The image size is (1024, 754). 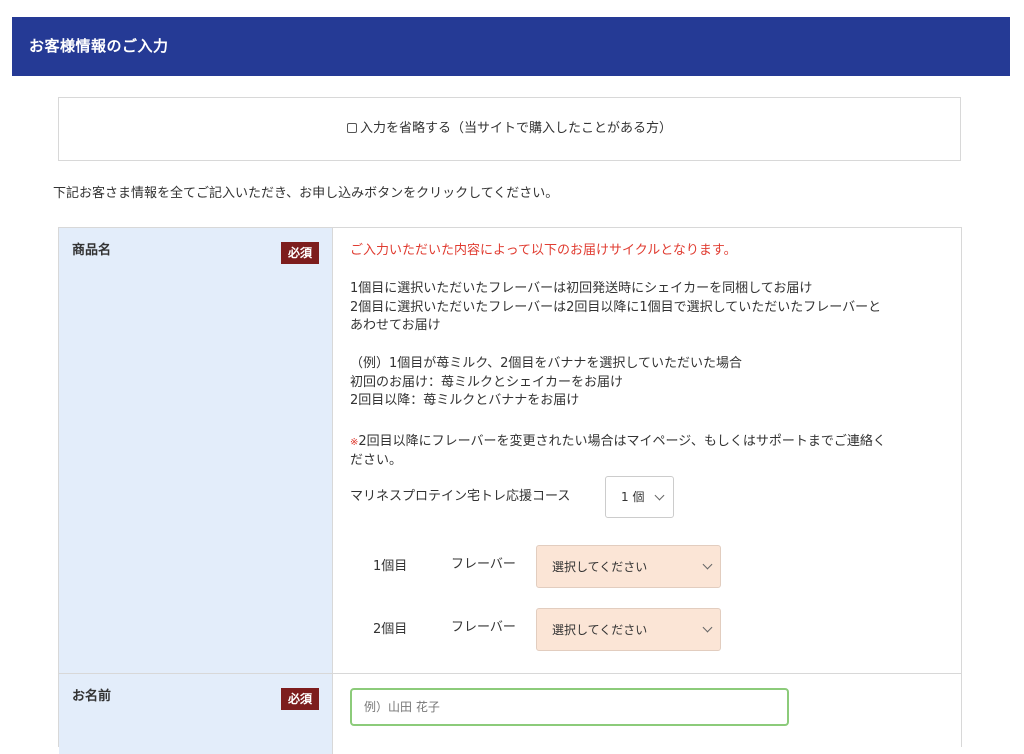 What do you see at coordinates (460, 496) in the screenshot?
I see `course-label: マリネスプロテイン宅トレ応援コース` at bounding box center [460, 496].